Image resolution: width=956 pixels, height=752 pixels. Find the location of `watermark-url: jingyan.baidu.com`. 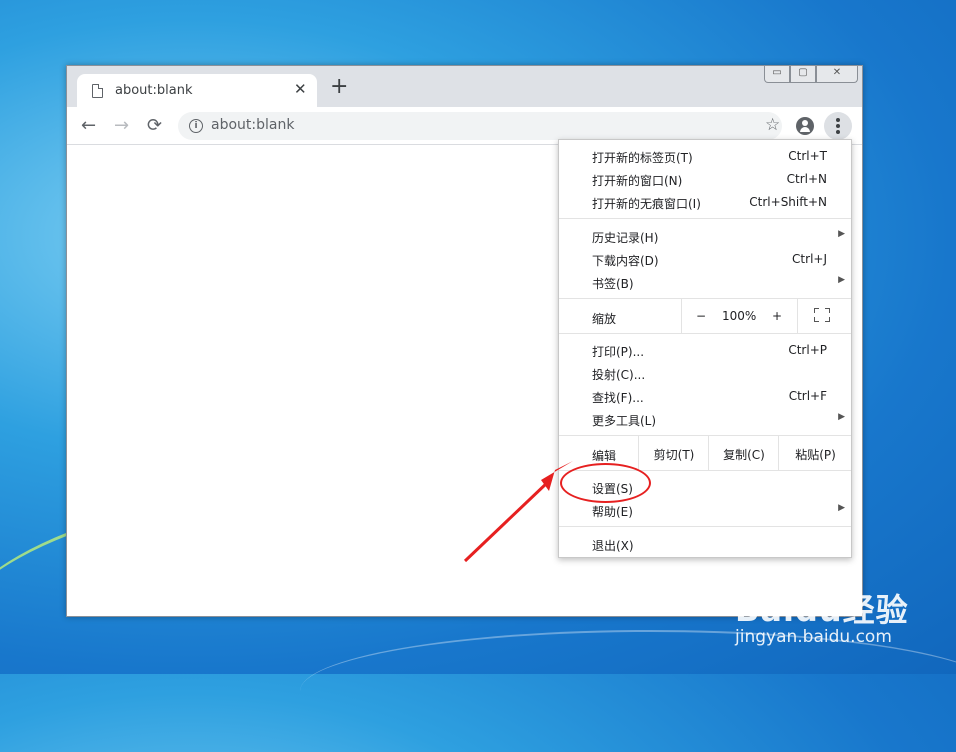

watermark-url: jingyan.baidu.com is located at coordinates (813, 637).